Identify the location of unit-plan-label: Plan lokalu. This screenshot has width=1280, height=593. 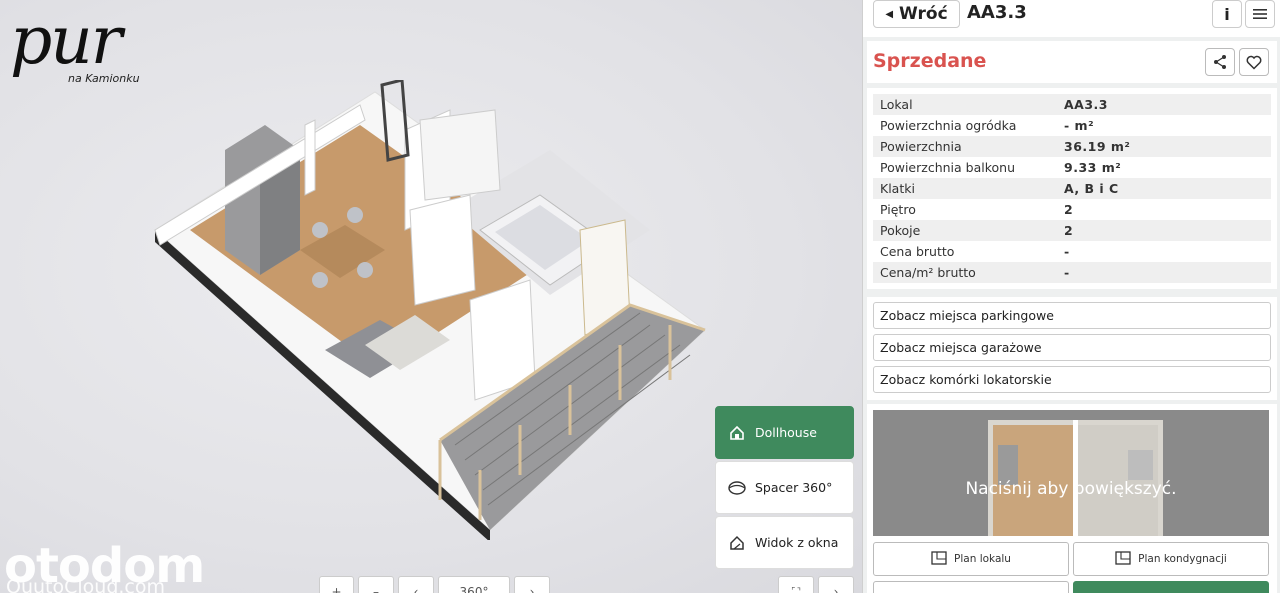
(982, 559).